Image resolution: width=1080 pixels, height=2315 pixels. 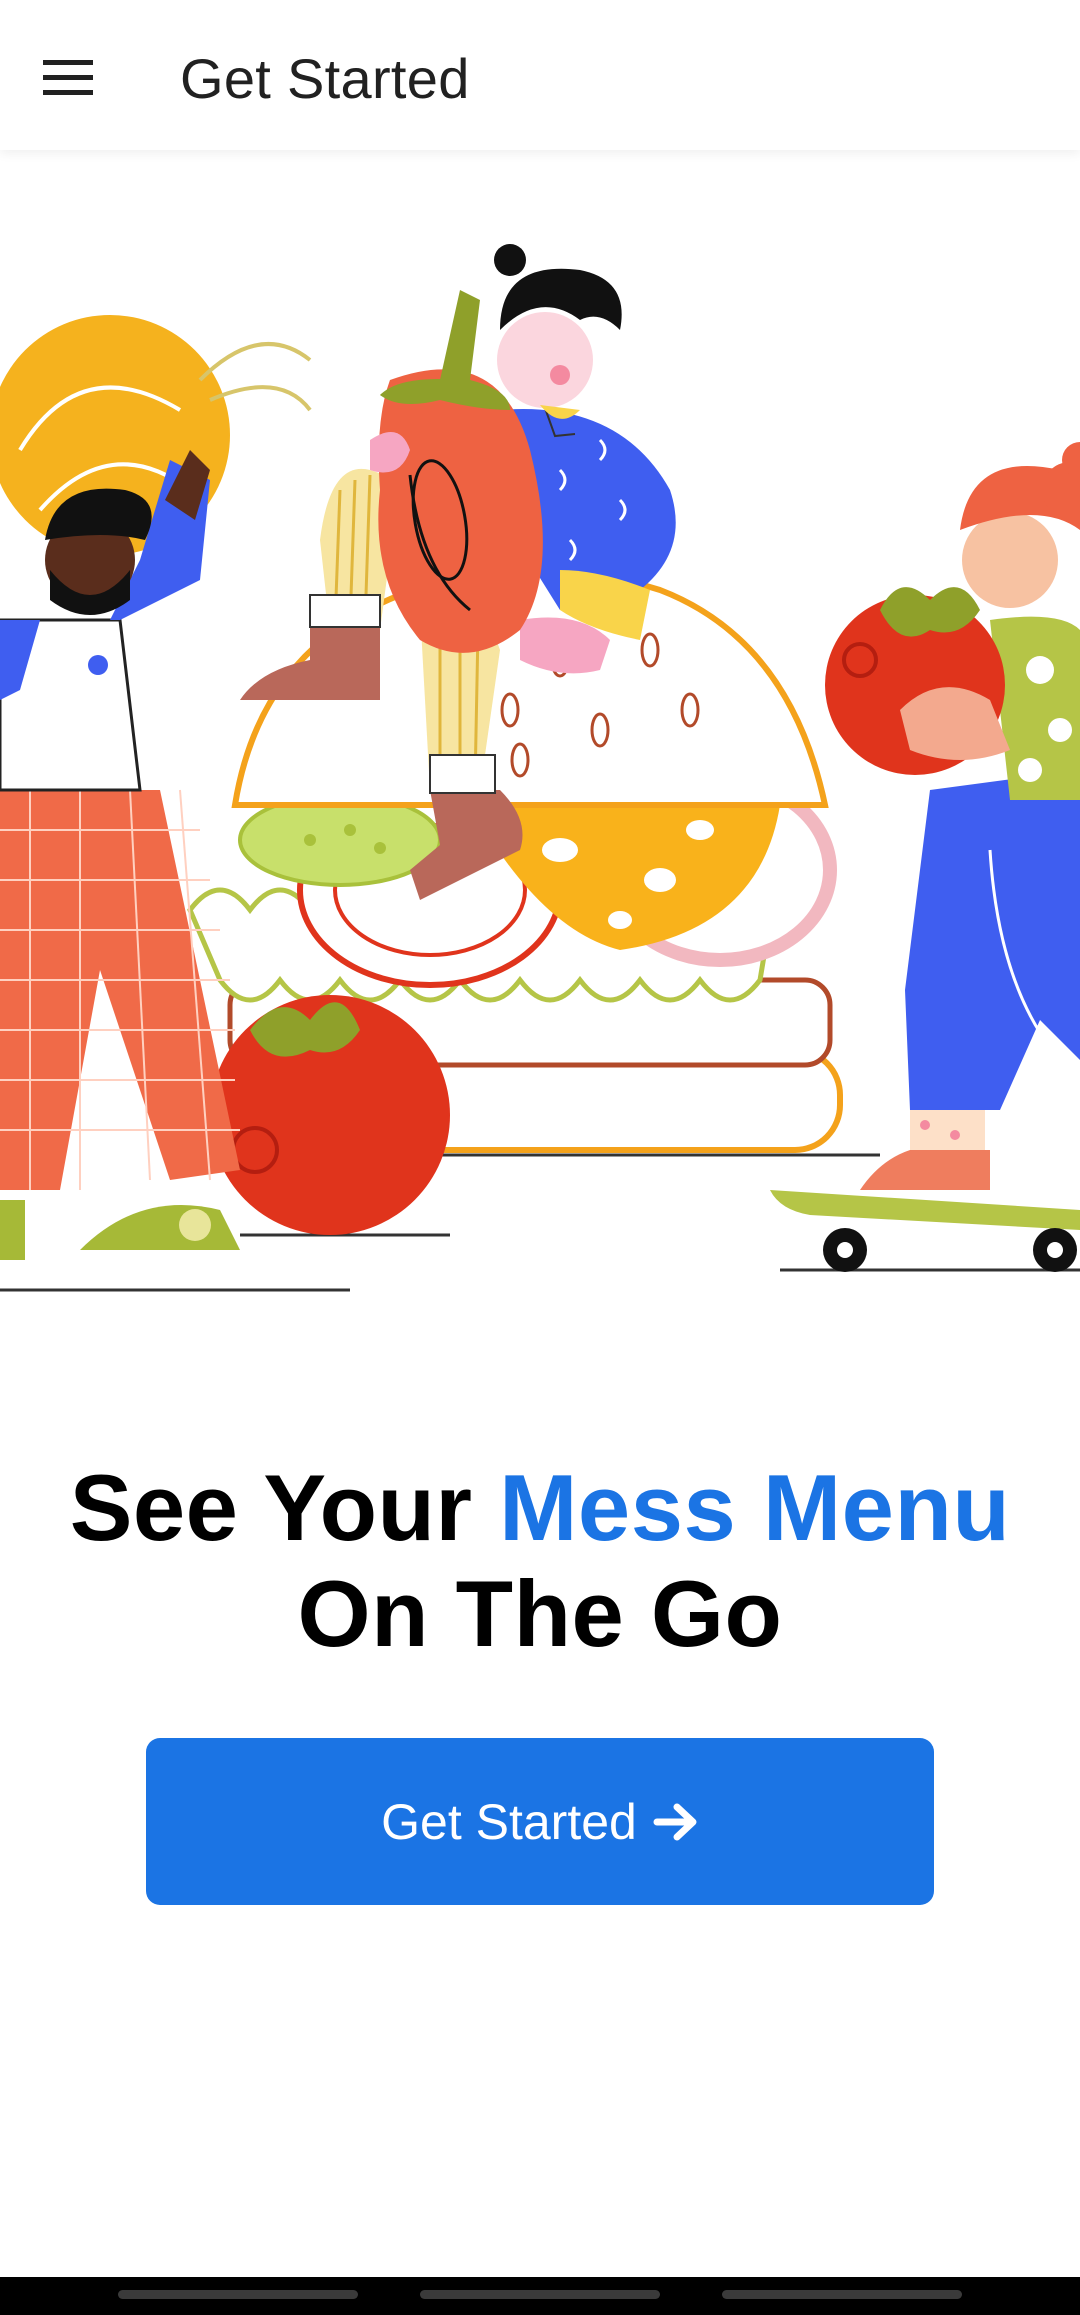 I want to click on page-title: Get Started, so click(x=325, y=78).